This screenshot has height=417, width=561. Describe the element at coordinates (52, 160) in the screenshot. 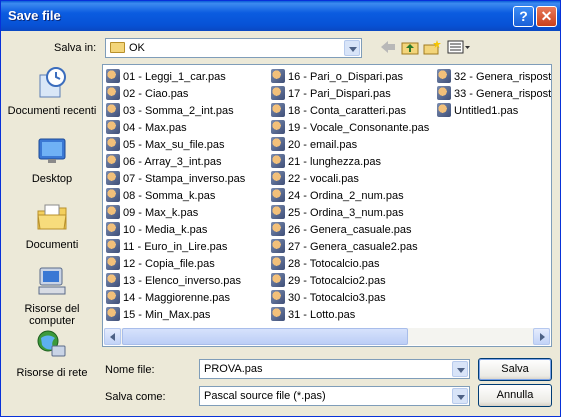

I see `place-desktop: Desktop` at that location.